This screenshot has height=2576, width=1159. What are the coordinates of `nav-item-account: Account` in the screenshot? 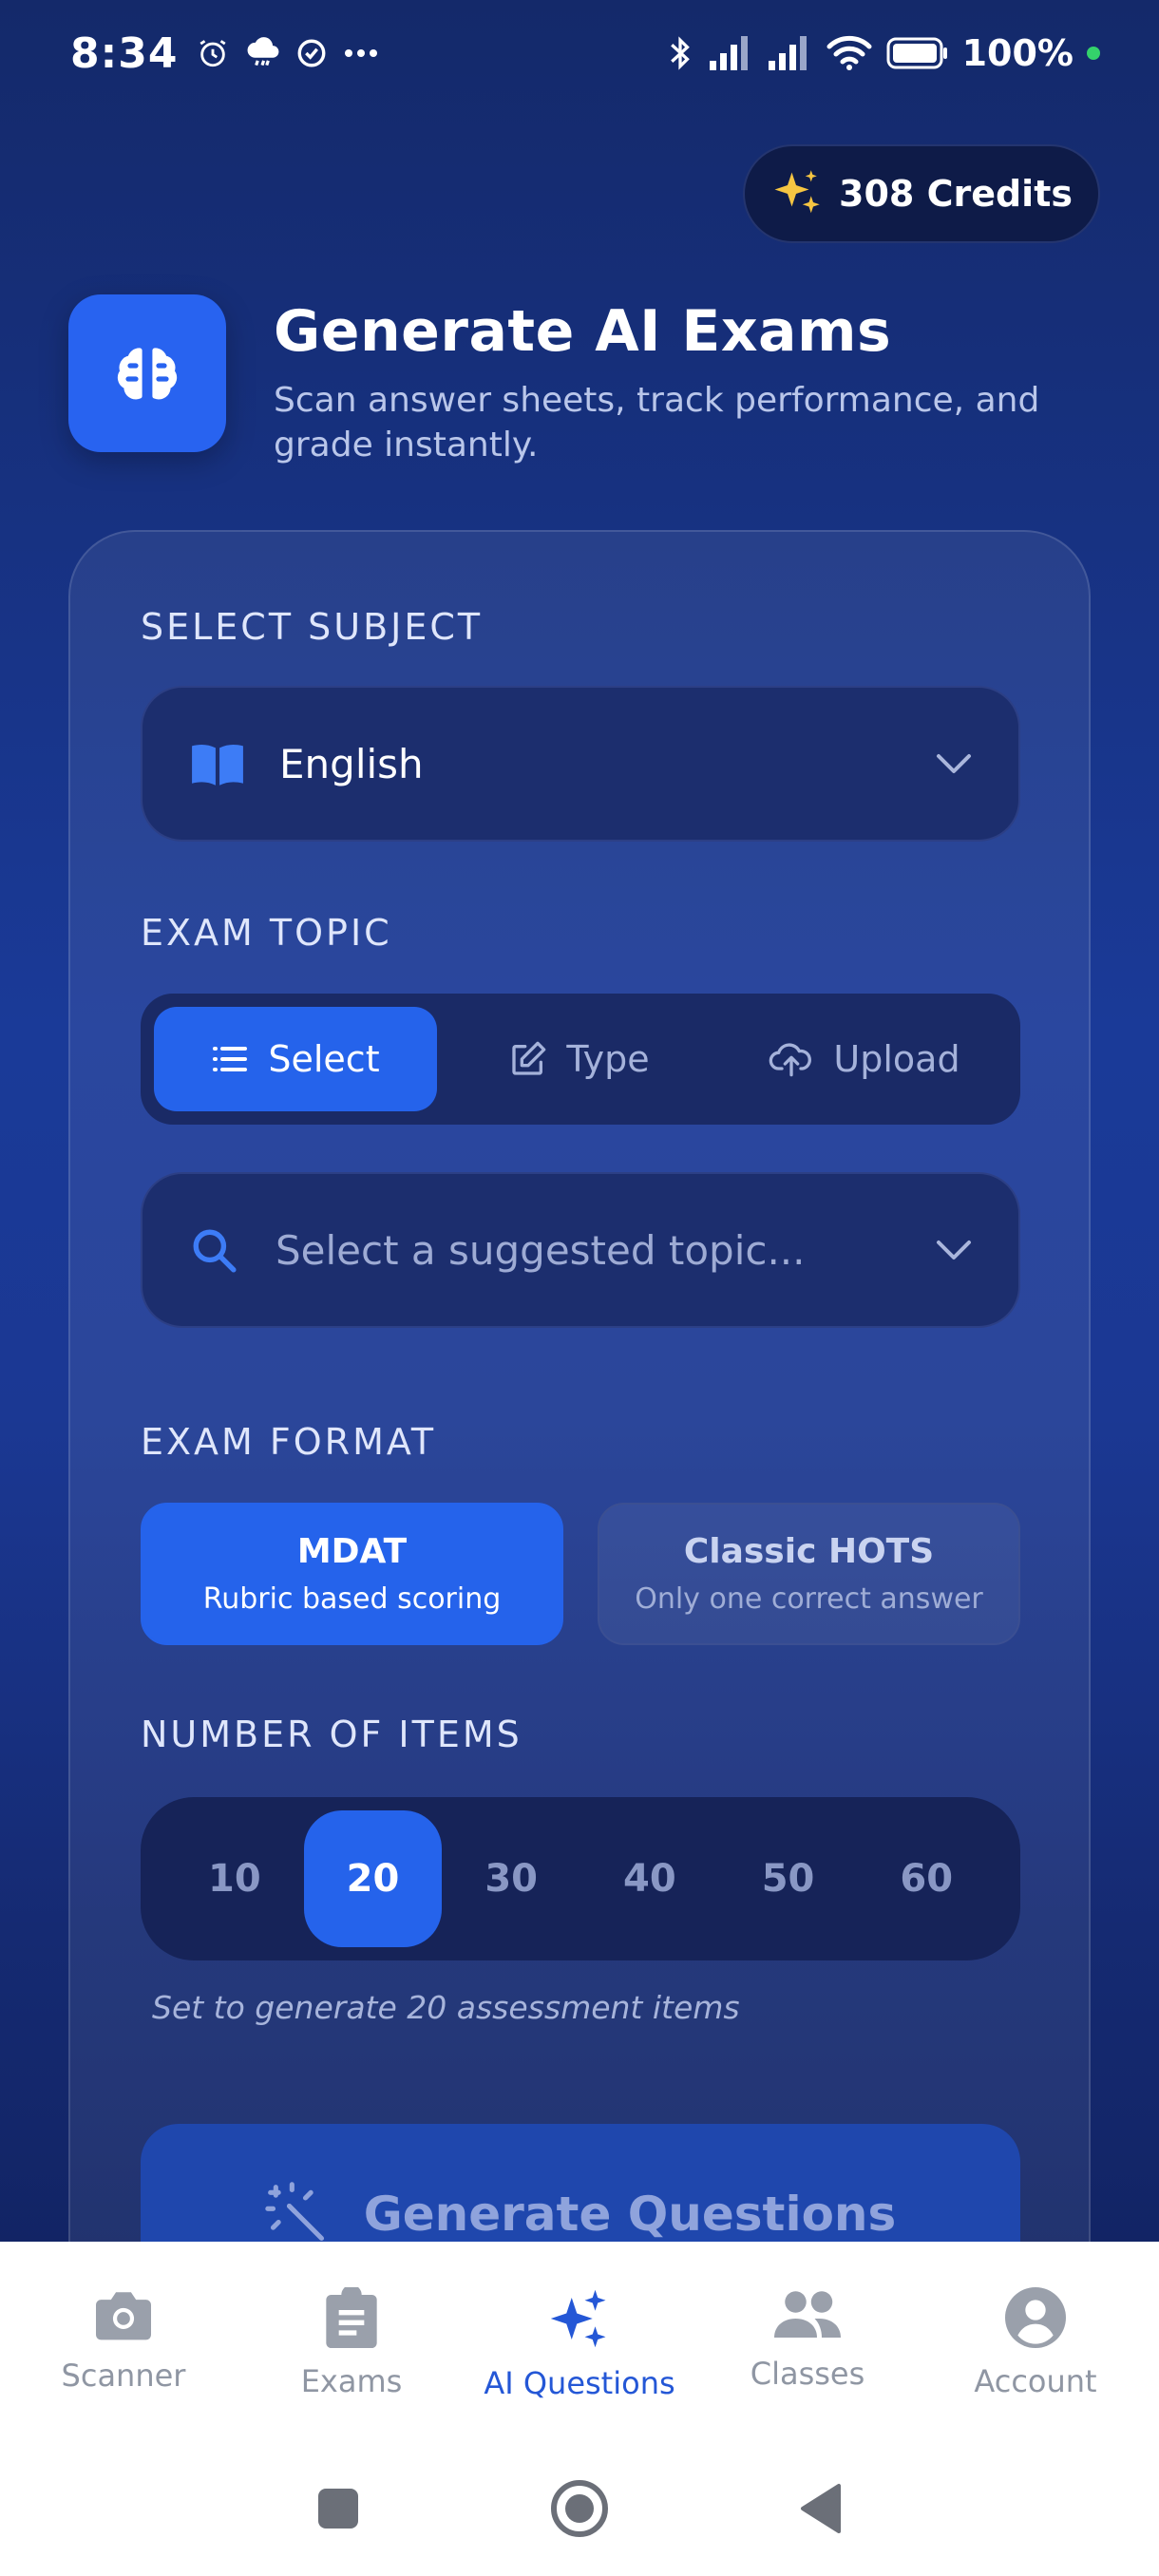 It's located at (1035, 2343).